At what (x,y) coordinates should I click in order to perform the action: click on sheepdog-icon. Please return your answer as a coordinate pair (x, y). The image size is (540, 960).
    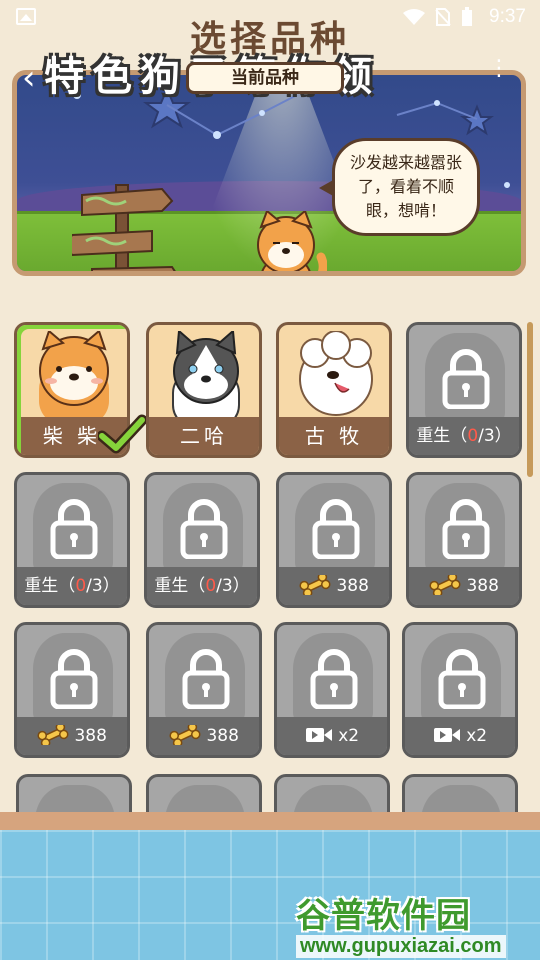
    Looking at the image, I should click on (336, 373).